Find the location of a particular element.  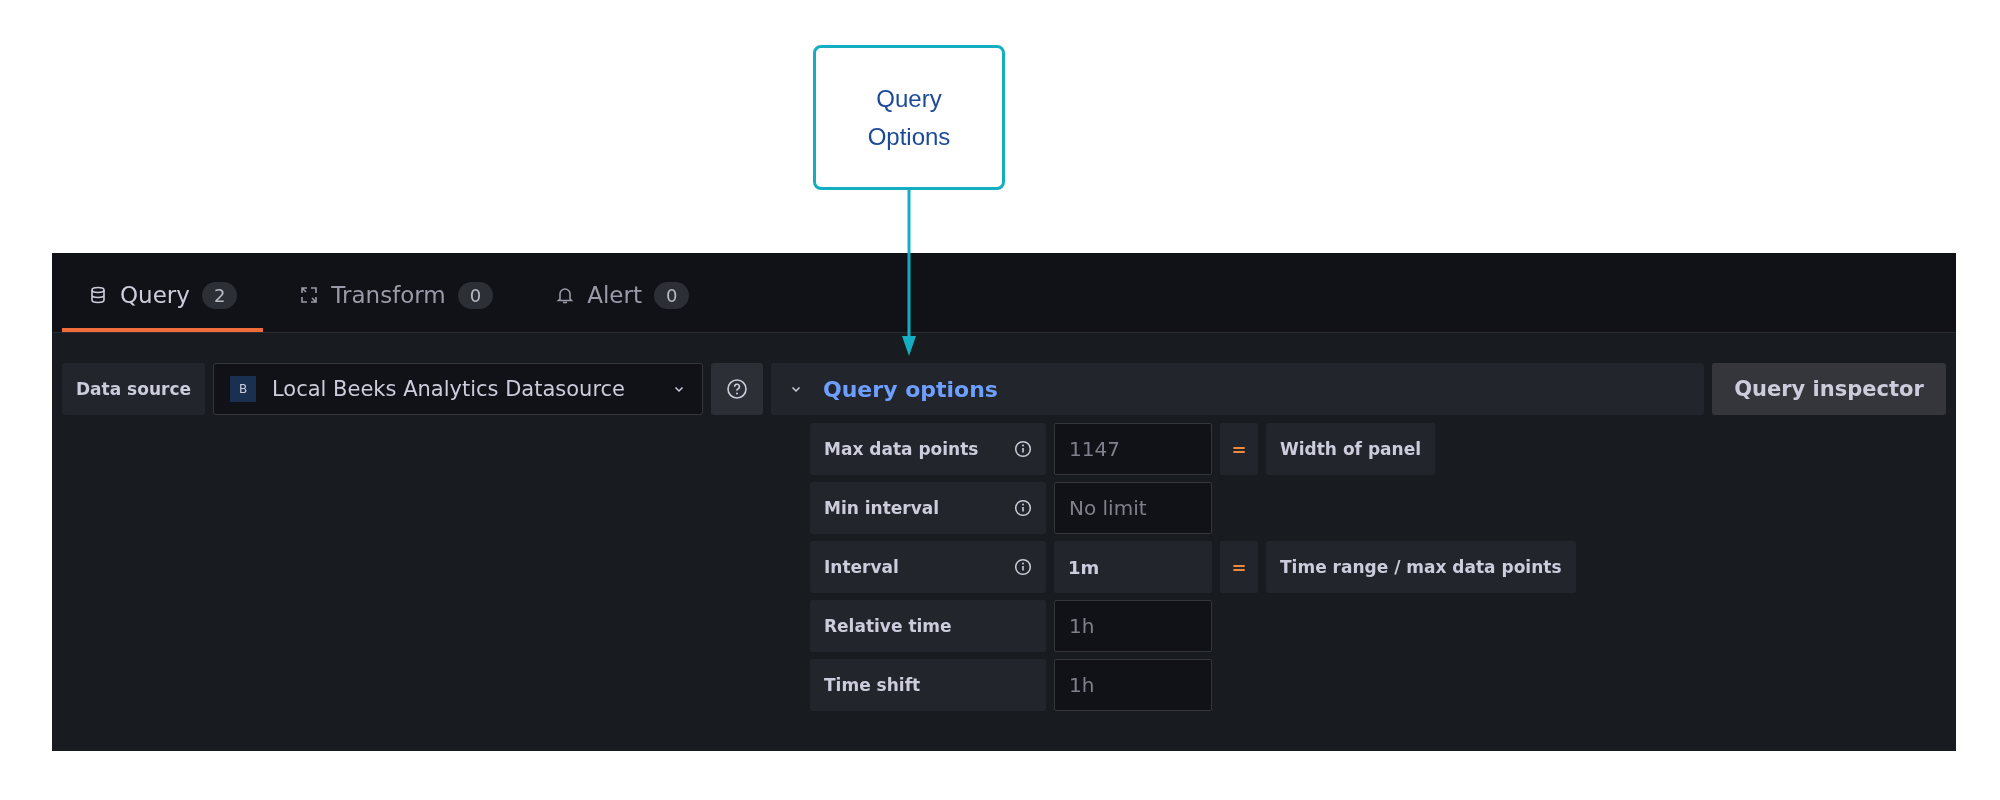

bell-icon is located at coordinates (565, 295).